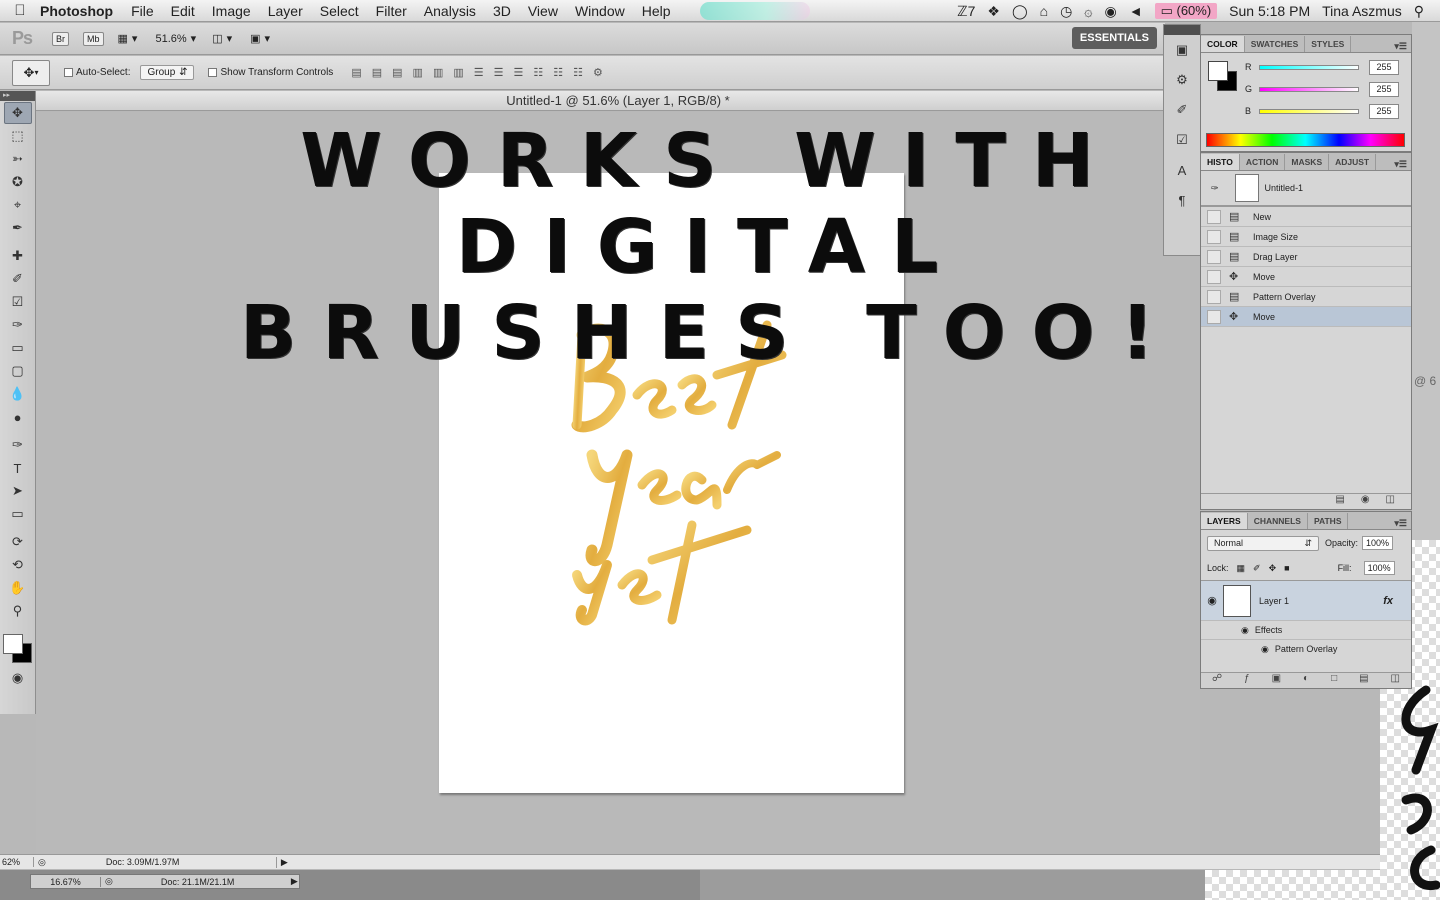 The image size is (1440, 900). Describe the element at coordinates (656, 11) in the screenshot. I see `menu-help: Help` at that location.